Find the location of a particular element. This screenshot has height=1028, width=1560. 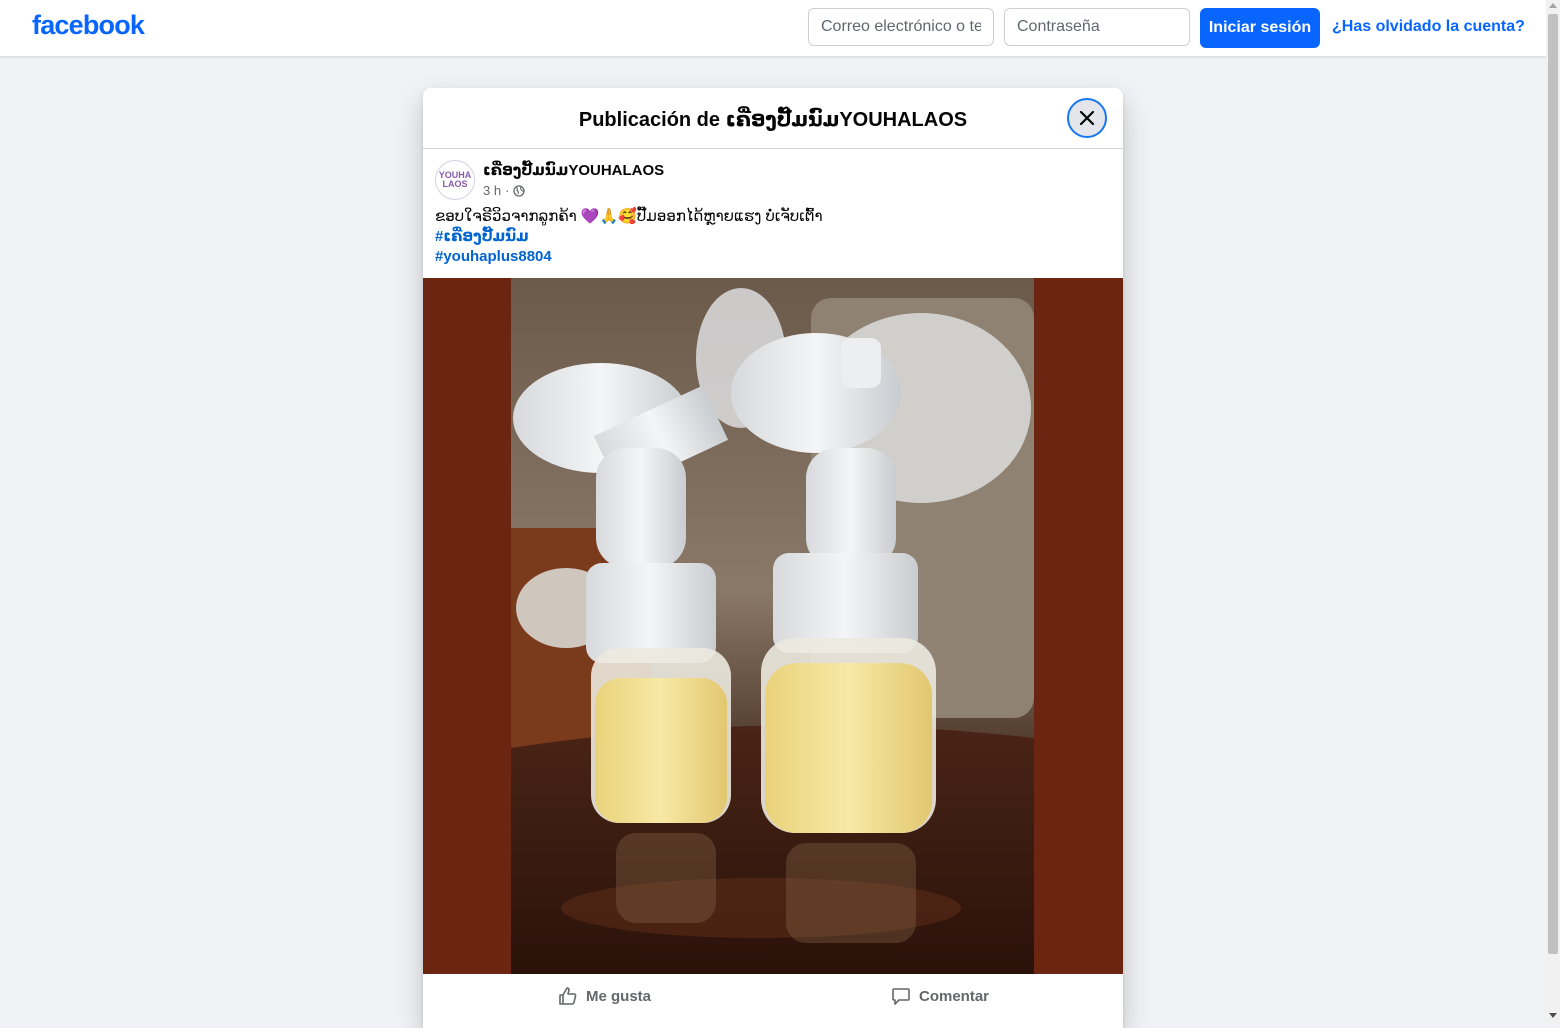

comment-button: Comentar is located at coordinates (940, 996).